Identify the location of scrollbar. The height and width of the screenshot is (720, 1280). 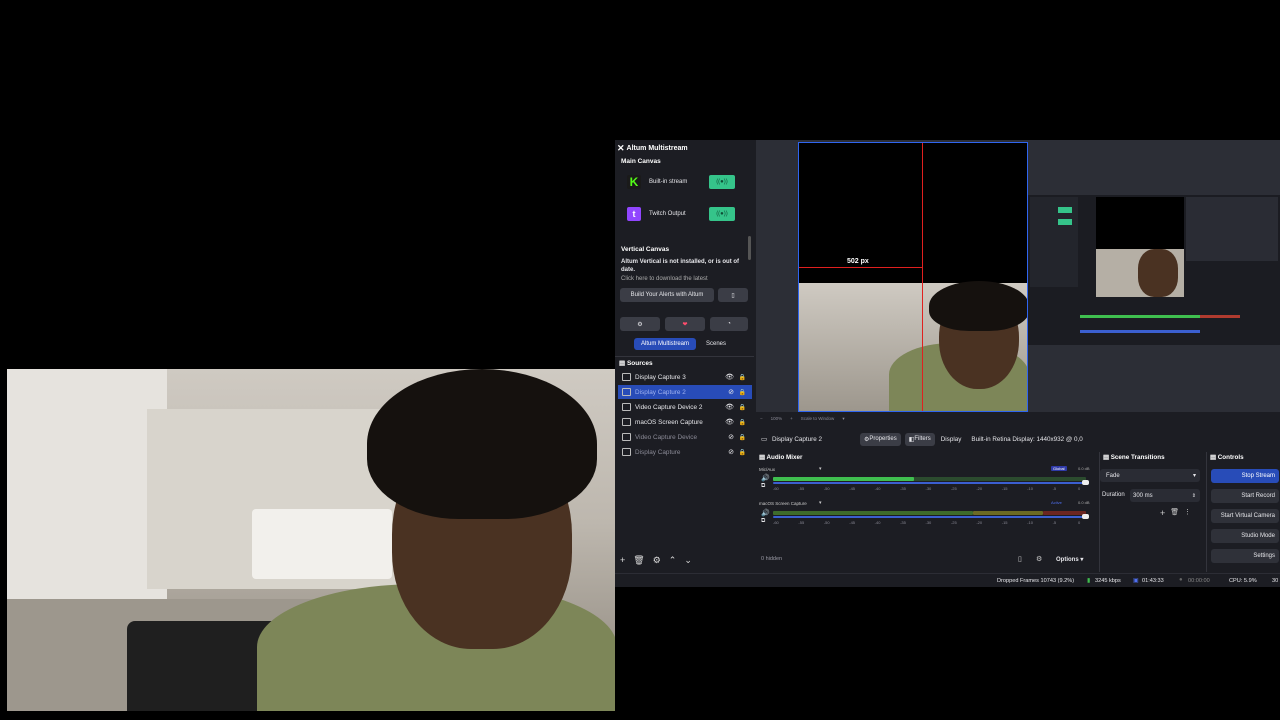
(749, 248).